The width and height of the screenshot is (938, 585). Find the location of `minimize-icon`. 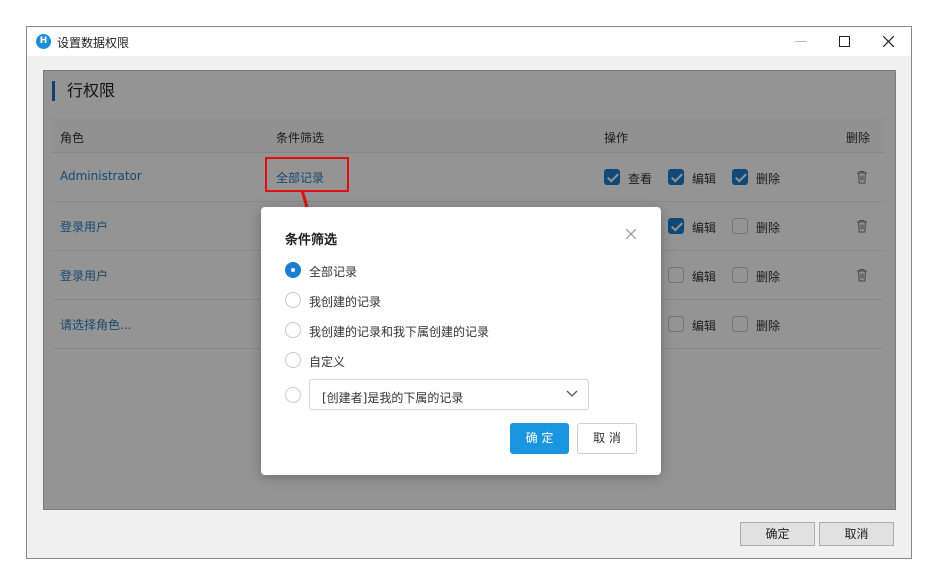

minimize-icon is located at coordinates (800, 41).